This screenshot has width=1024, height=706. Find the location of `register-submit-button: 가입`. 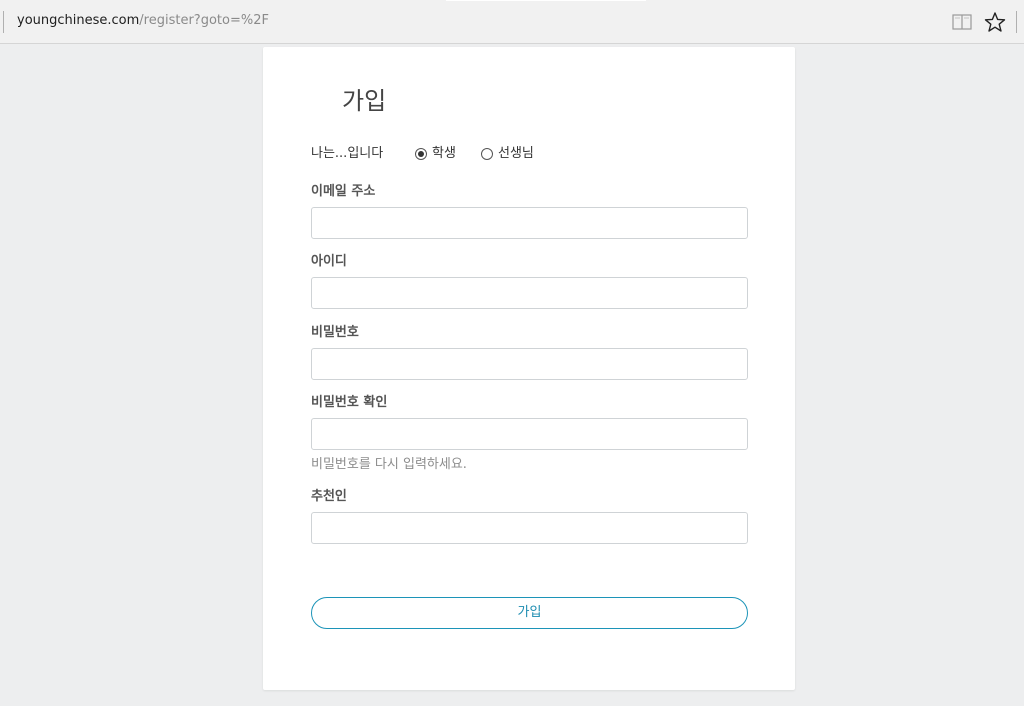

register-submit-button: 가입 is located at coordinates (529, 613).